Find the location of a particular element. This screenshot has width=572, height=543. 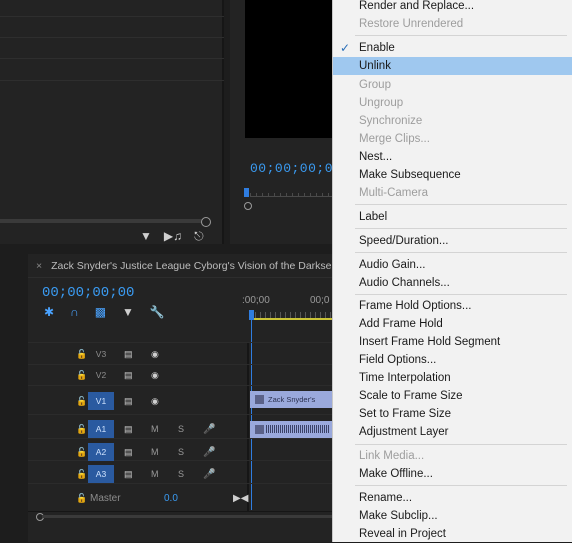

add-marker-icon: ▼ is located at coordinates (128, 312).